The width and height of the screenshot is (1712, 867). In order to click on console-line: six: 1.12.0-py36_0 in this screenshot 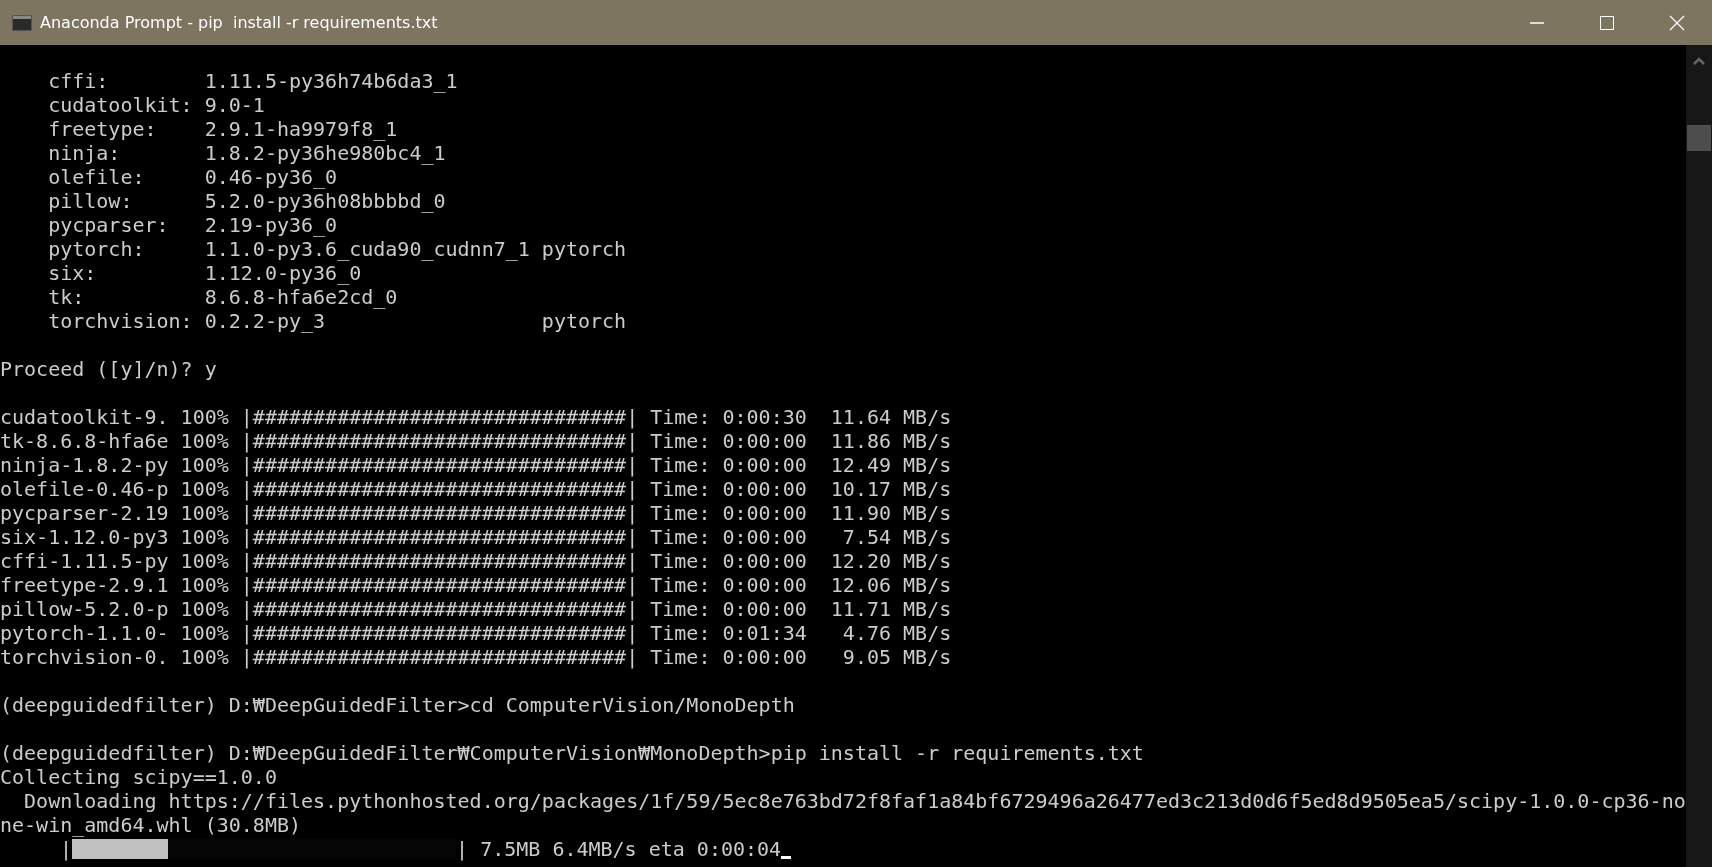, I will do `click(204, 273)`.